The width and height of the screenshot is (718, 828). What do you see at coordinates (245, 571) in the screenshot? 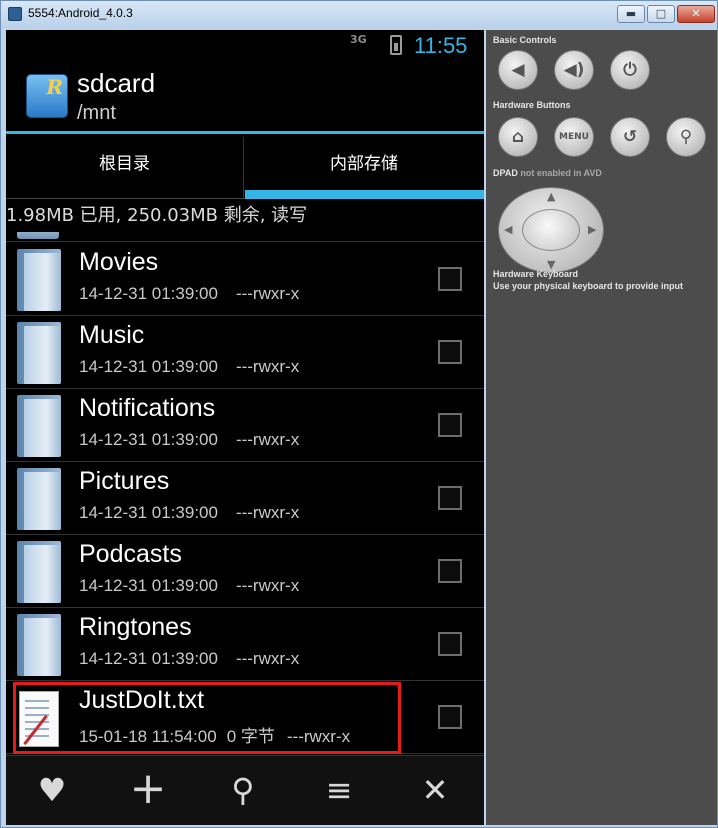
I see `list-item-podcasts: Podcasts 14-12-31 01:39:00 ---rwxr-x` at bounding box center [245, 571].